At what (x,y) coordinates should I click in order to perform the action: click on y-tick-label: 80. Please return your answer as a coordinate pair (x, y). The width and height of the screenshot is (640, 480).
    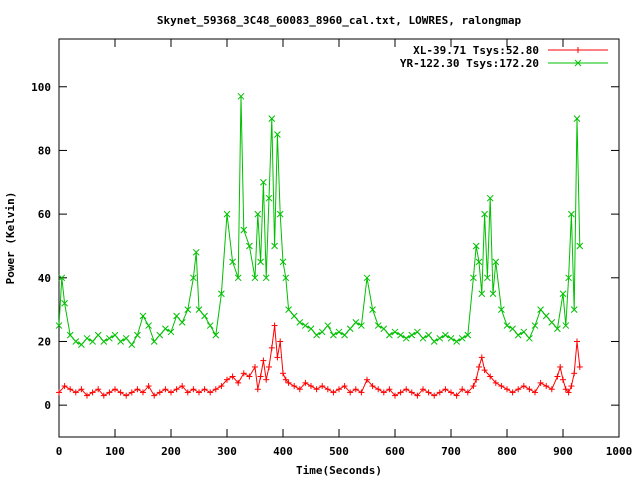
    Looking at the image, I should click on (44, 150).